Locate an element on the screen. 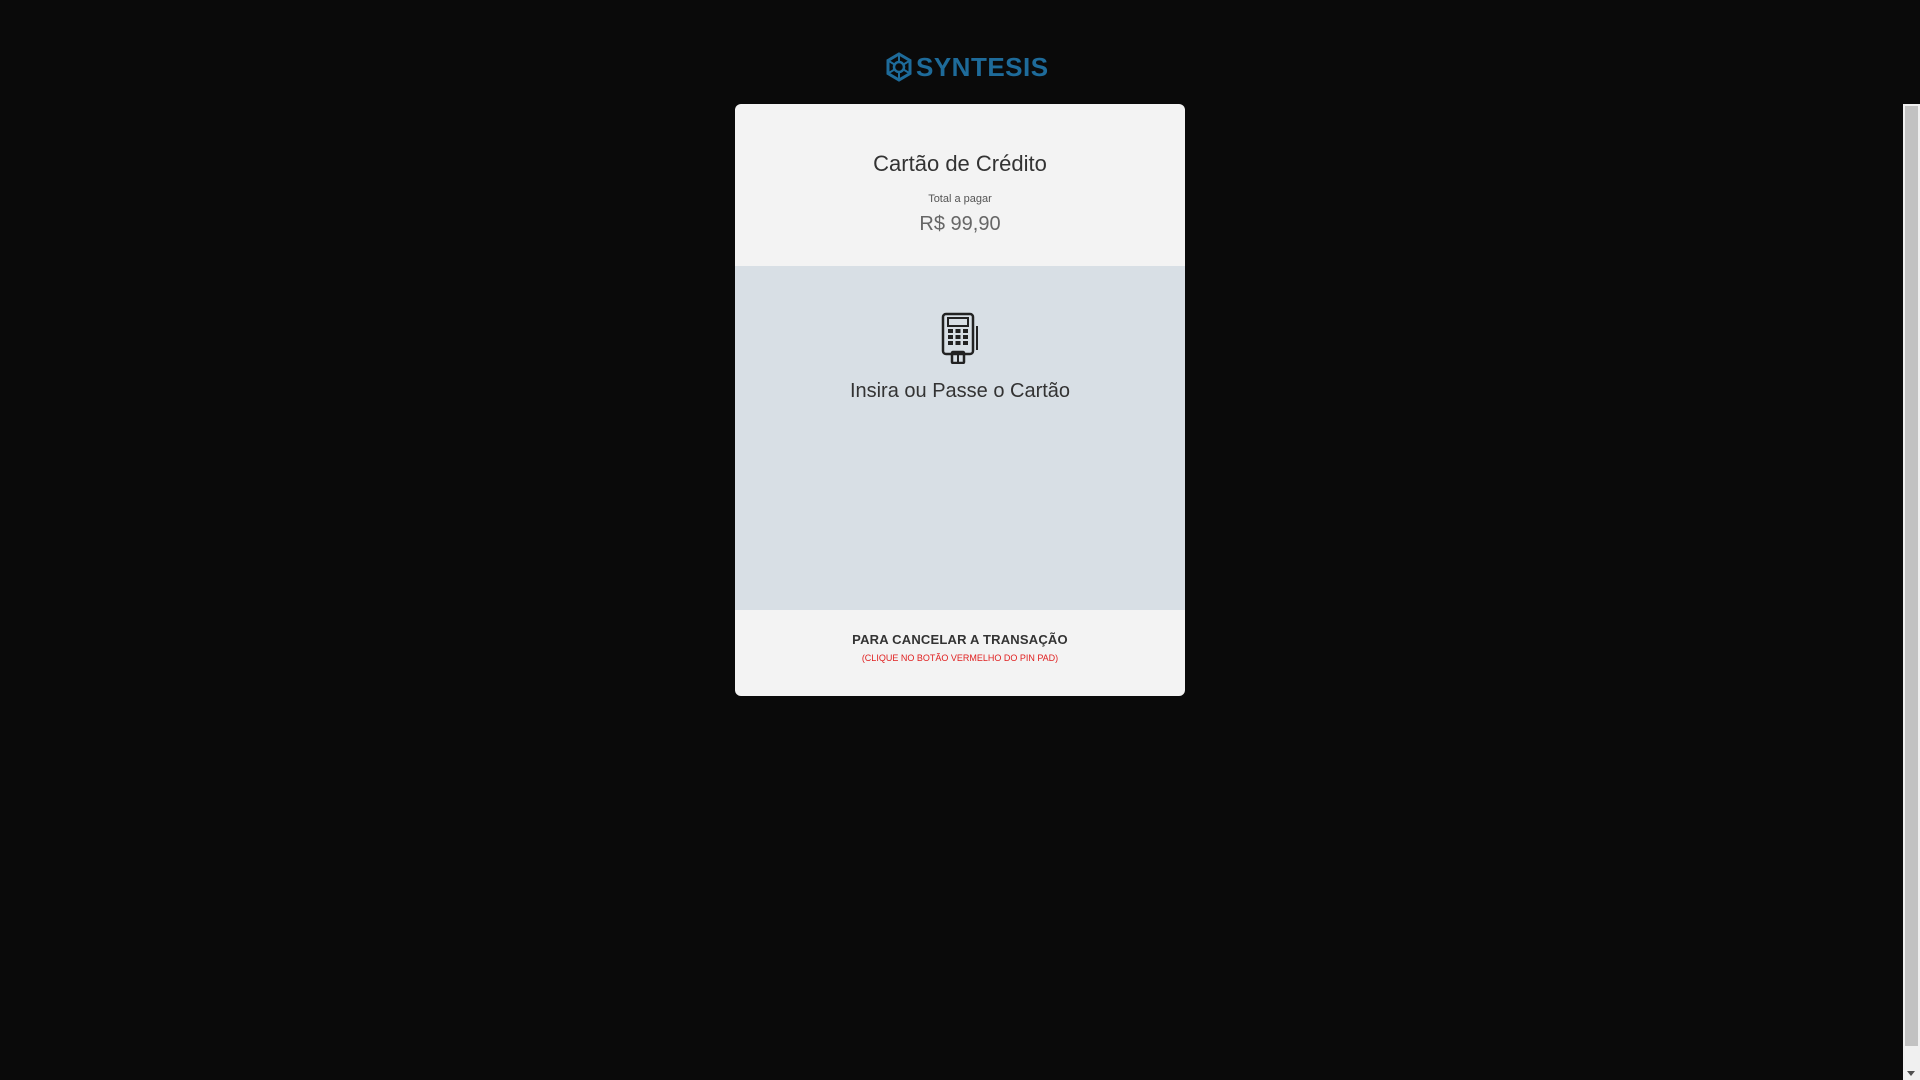 This screenshot has width=1920, height=1080. cancel-hint: (CLIQUE NO BOTÃO VERMELHO DO PIN PAD) is located at coordinates (960, 658).